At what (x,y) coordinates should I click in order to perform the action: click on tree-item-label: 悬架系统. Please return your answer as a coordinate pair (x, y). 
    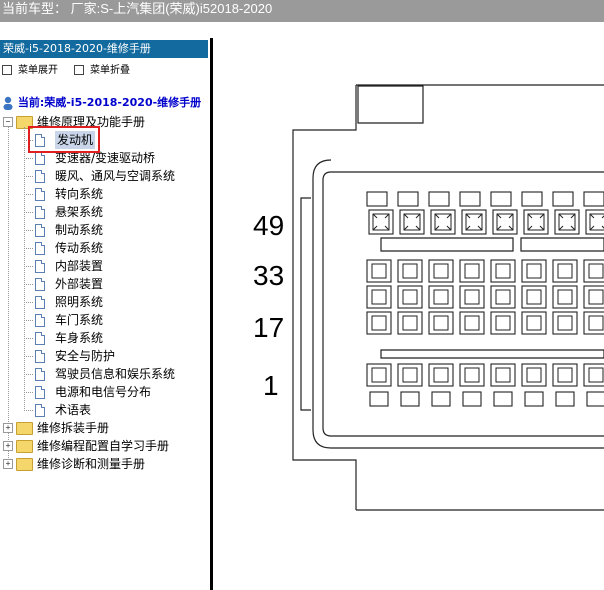
    Looking at the image, I should click on (79, 212).